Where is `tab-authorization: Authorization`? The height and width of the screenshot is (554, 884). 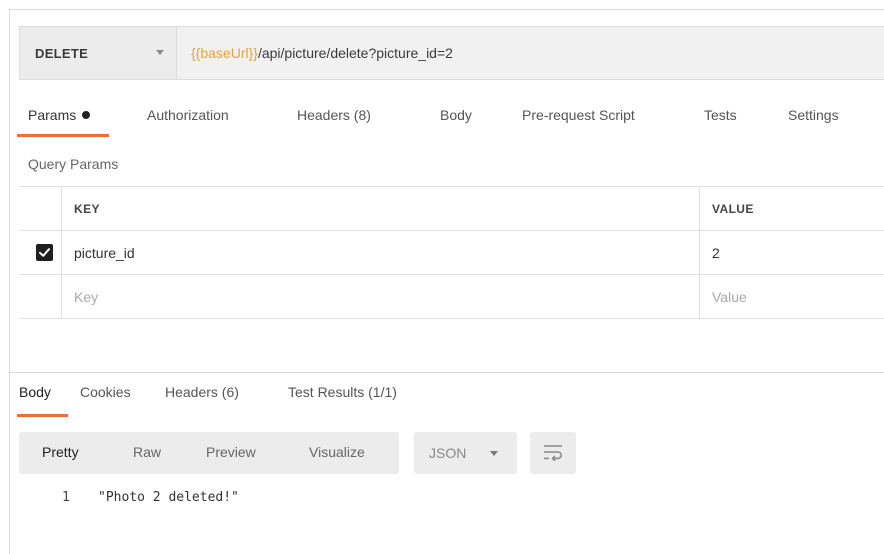
tab-authorization: Authorization is located at coordinates (188, 115).